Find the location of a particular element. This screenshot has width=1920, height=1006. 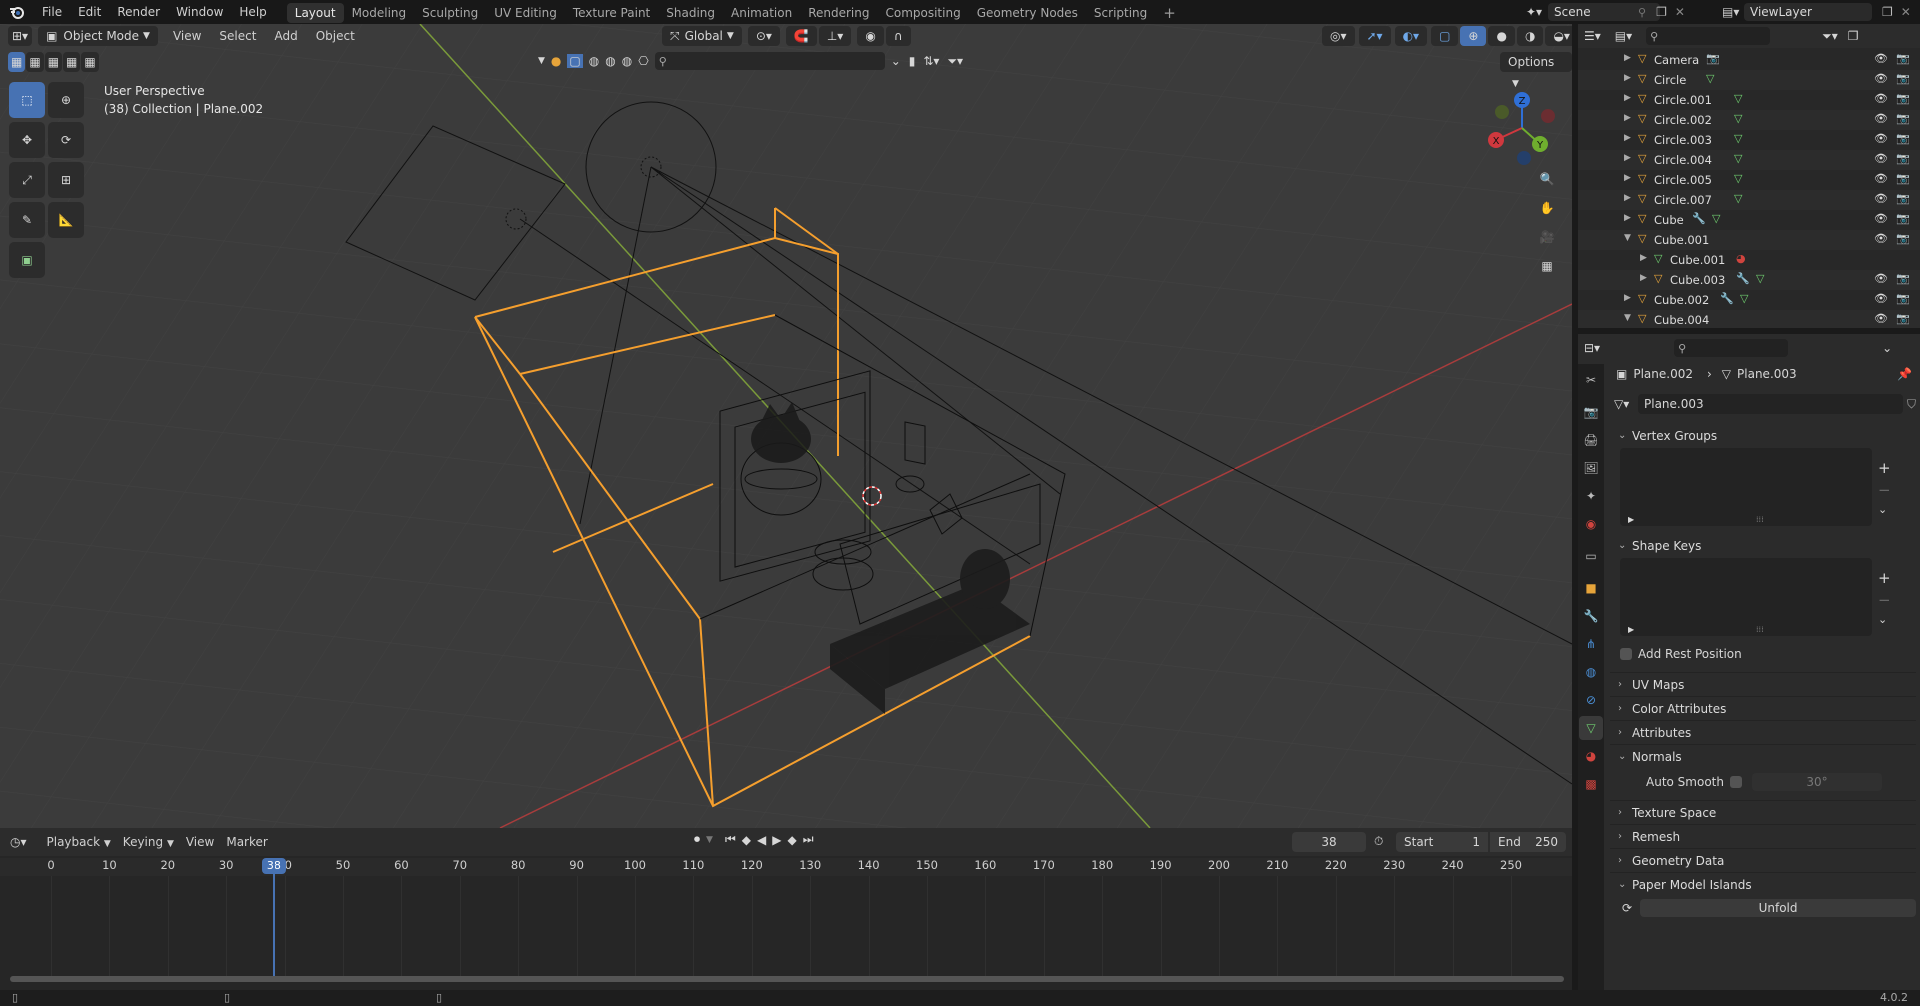

pin-icon: 📌 is located at coordinates (1904, 374).